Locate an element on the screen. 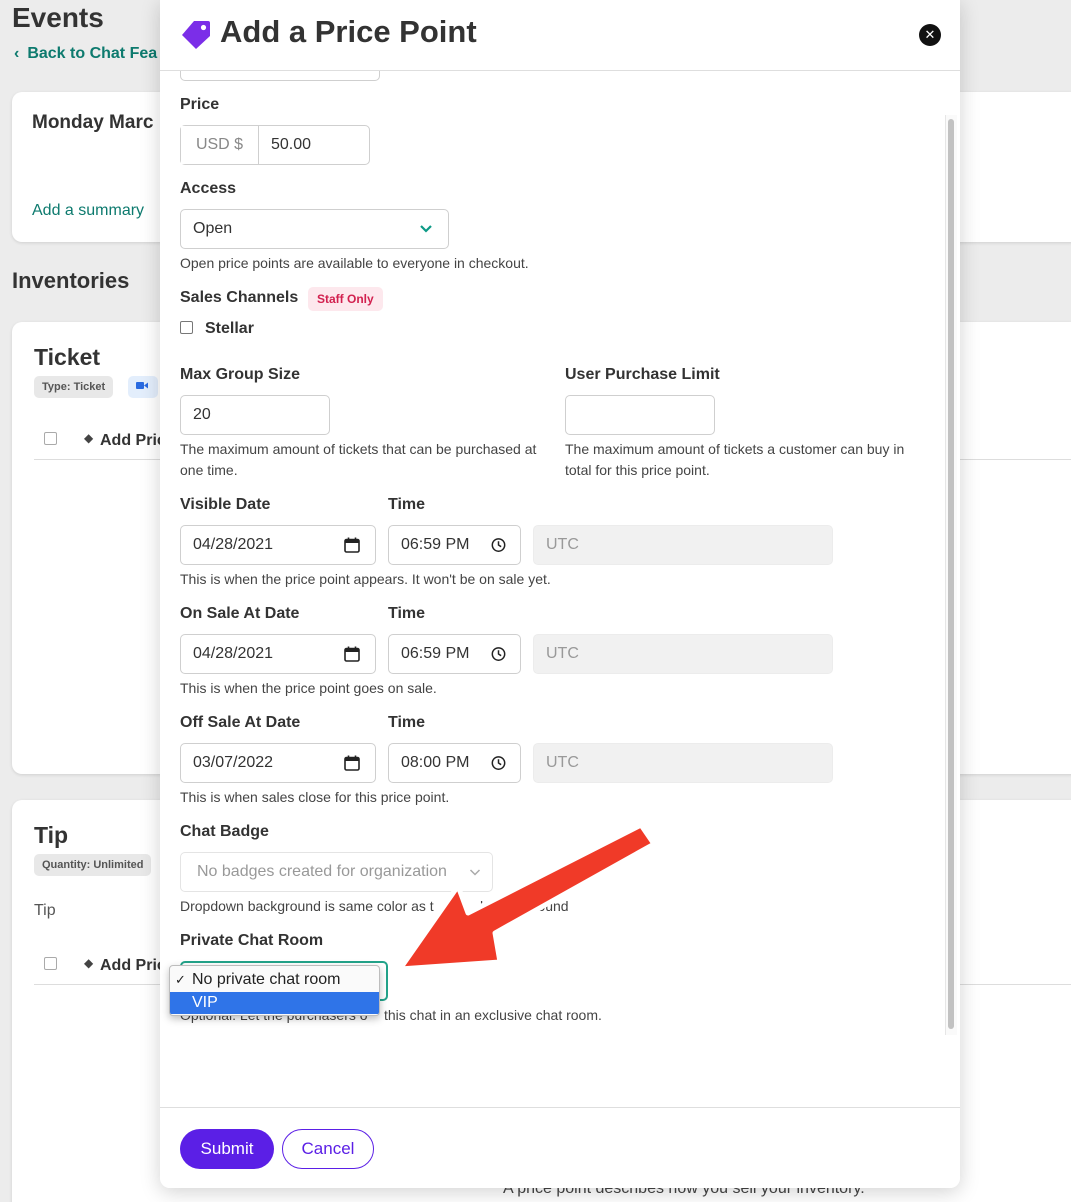 The height and width of the screenshot is (1202, 1071). ticket-title: Ticket is located at coordinates (67, 357).